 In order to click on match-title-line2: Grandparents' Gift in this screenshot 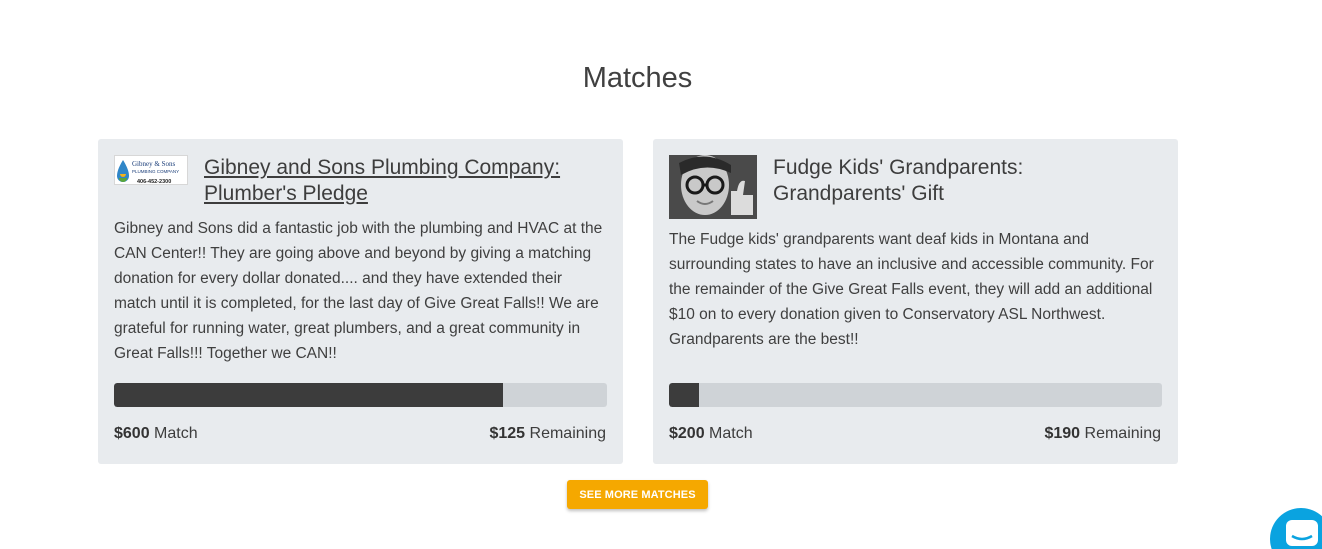, I will do `click(858, 193)`.